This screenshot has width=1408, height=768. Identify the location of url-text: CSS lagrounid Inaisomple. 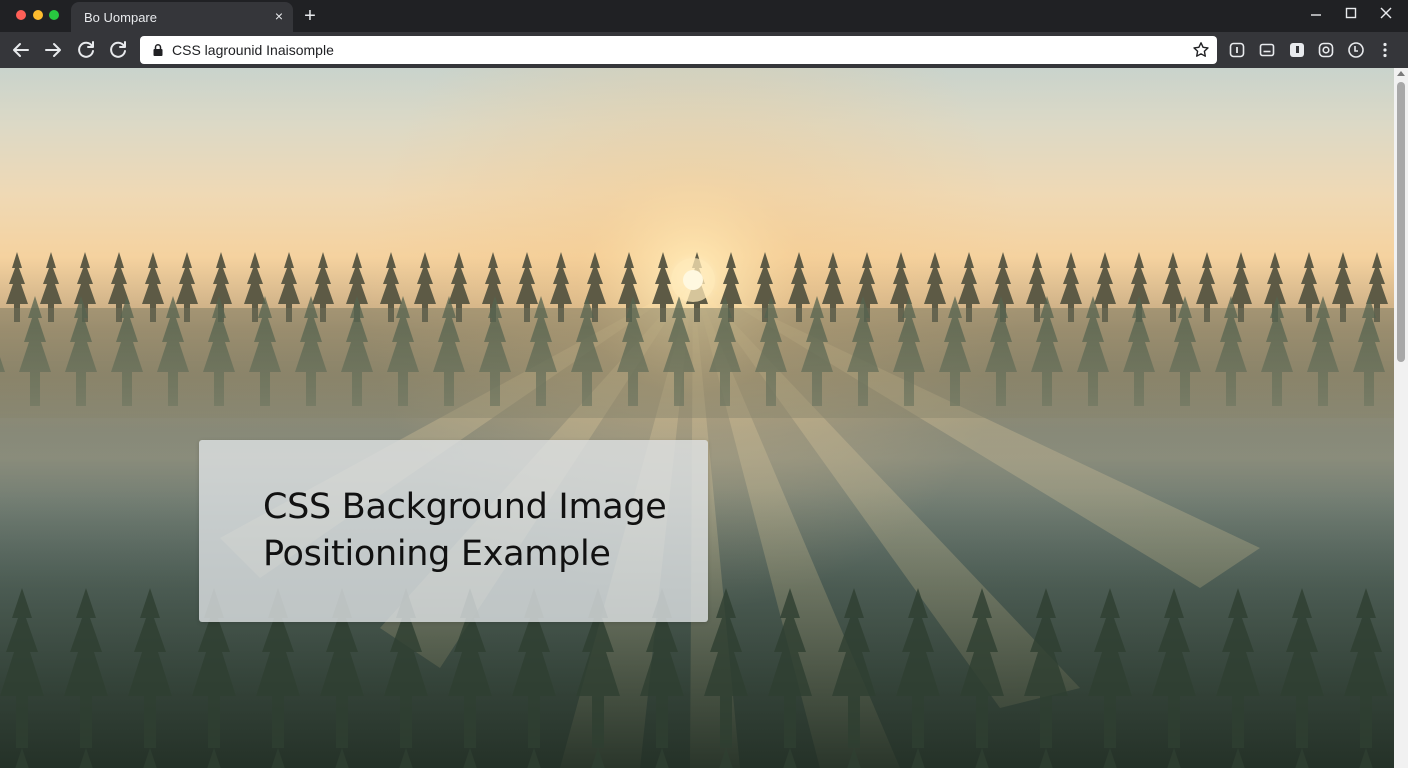
(253, 50).